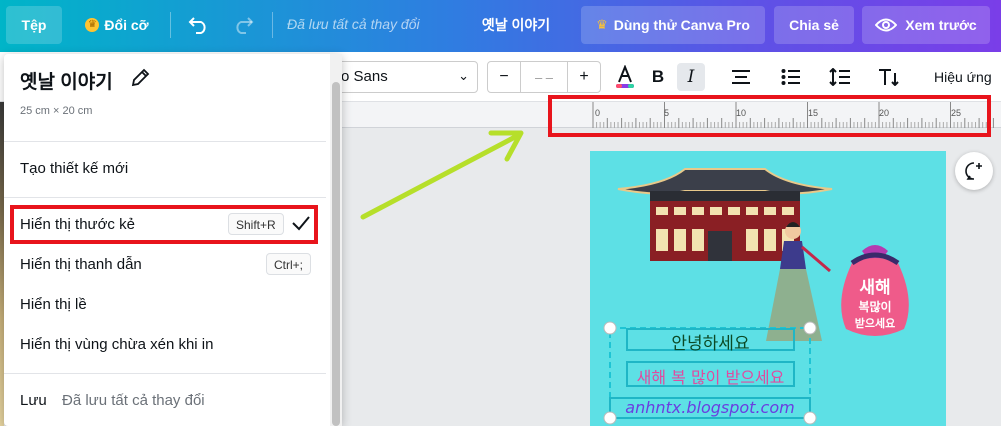 This screenshot has width=1001, height=426. Describe the element at coordinates (66, 80) in the screenshot. I see `menu-design-title: 옛날 이야기` at that location.